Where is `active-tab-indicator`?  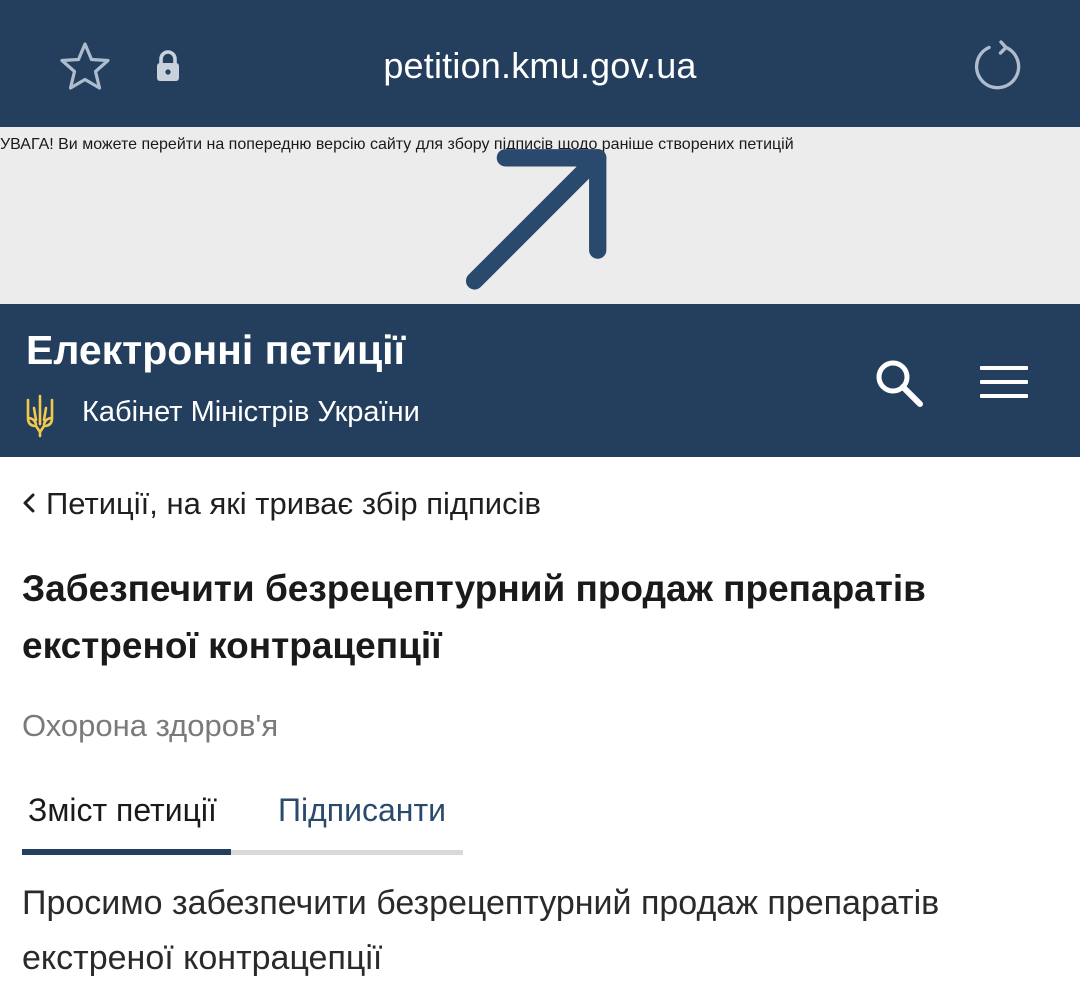
active-tab-indicator is located at coordinates (126, 852).